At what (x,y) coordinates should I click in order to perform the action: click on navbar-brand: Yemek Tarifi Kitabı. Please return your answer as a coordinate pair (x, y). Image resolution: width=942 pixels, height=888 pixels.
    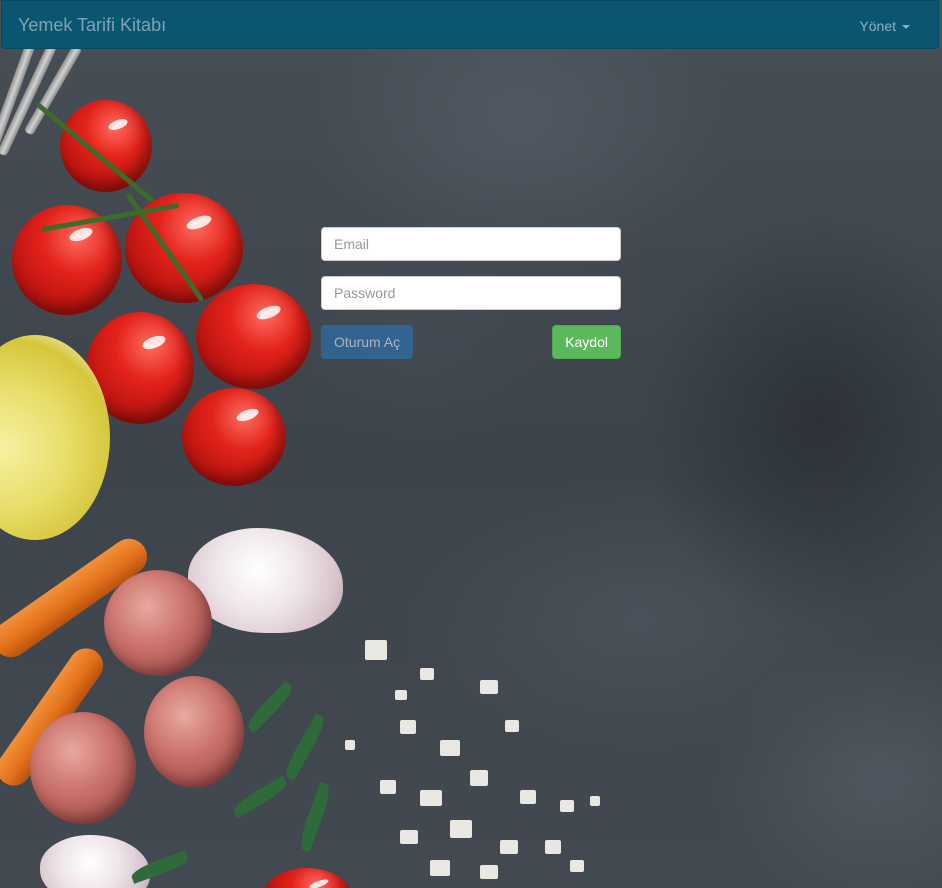
    Looking at the image, I should click on (92, 25).